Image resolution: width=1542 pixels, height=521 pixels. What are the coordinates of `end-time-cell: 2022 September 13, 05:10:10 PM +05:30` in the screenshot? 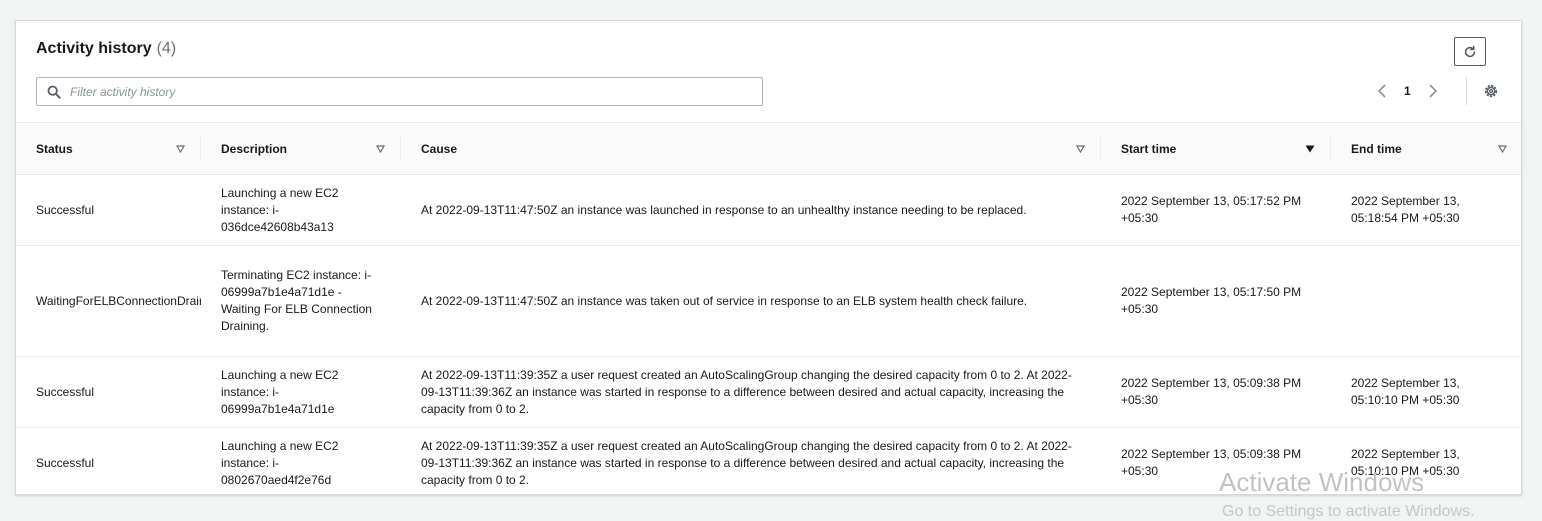 It's located at (1426, 392).